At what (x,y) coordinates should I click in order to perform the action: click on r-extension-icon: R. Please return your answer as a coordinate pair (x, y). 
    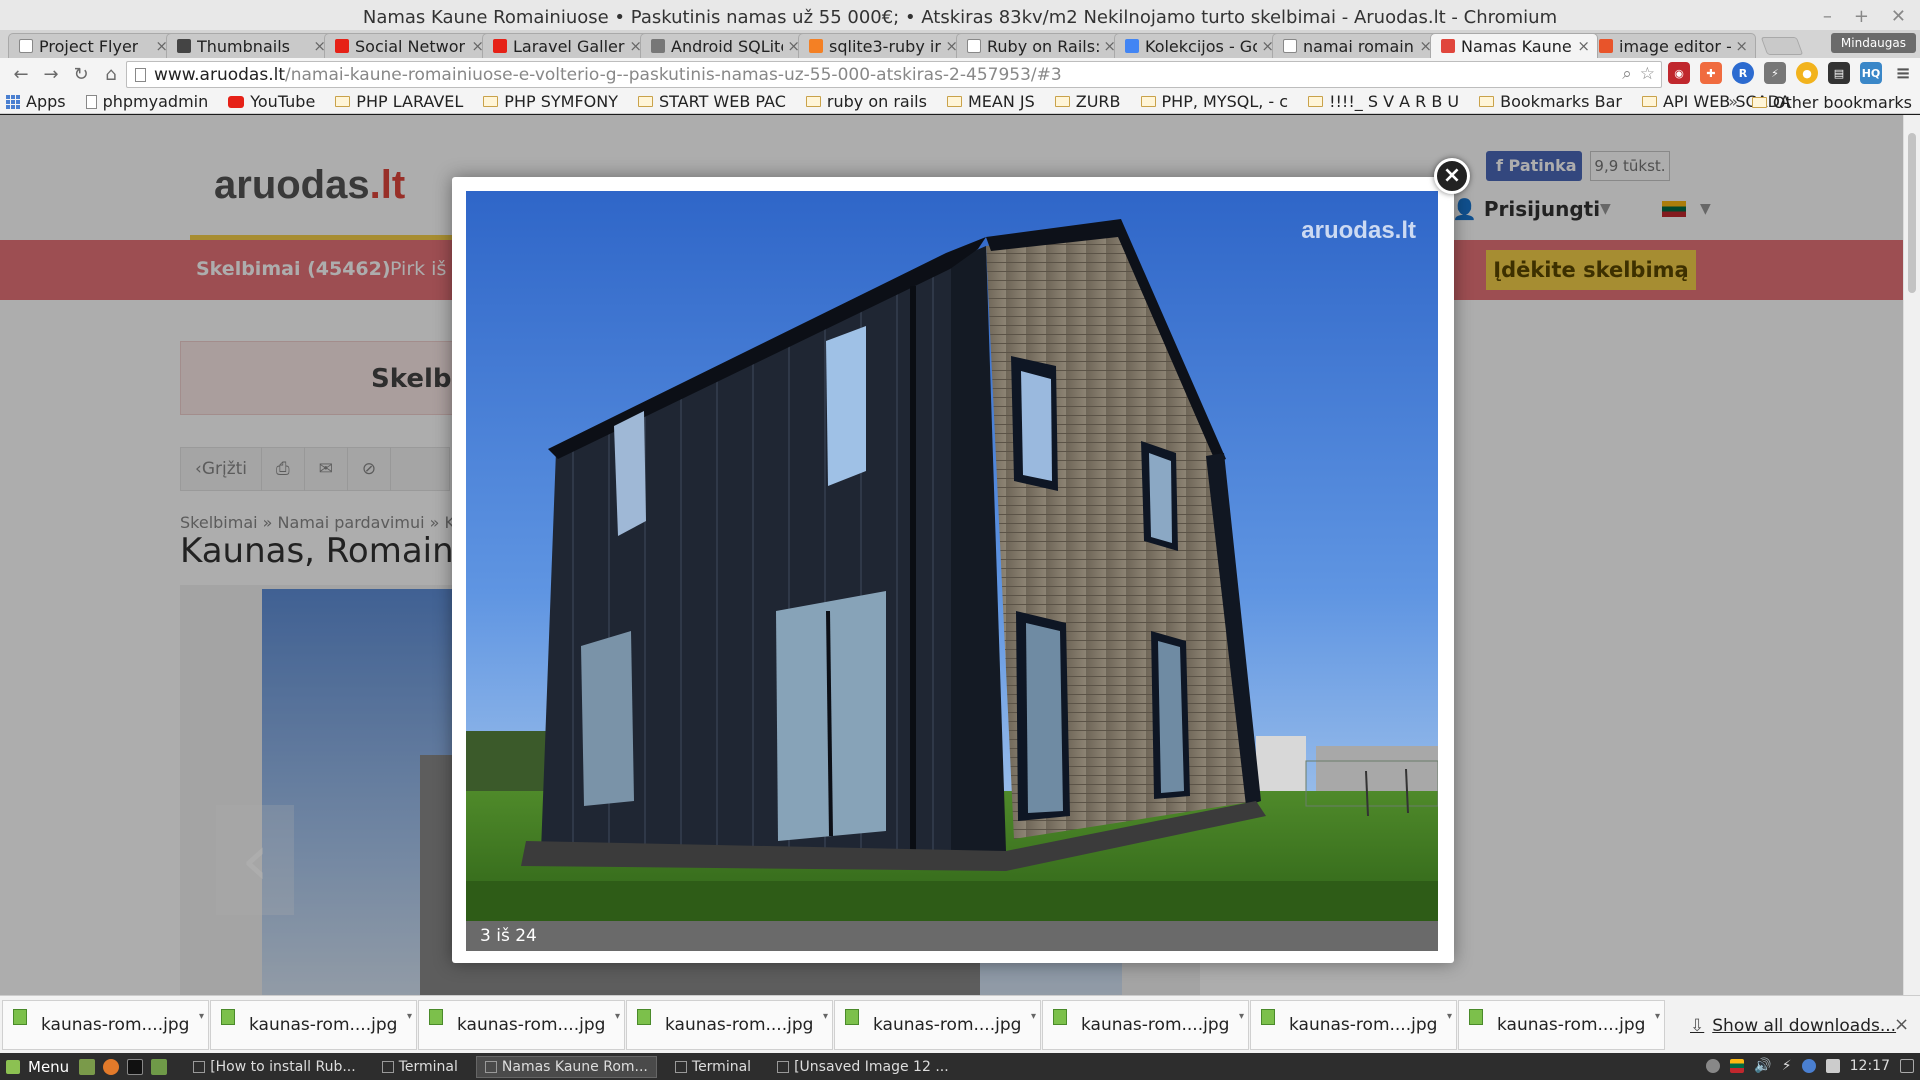
    Looking at the image, I should click on (1743, 73).